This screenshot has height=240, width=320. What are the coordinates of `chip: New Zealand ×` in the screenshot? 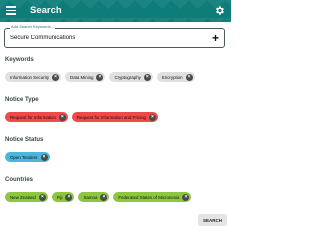 It's located at (26, 197).